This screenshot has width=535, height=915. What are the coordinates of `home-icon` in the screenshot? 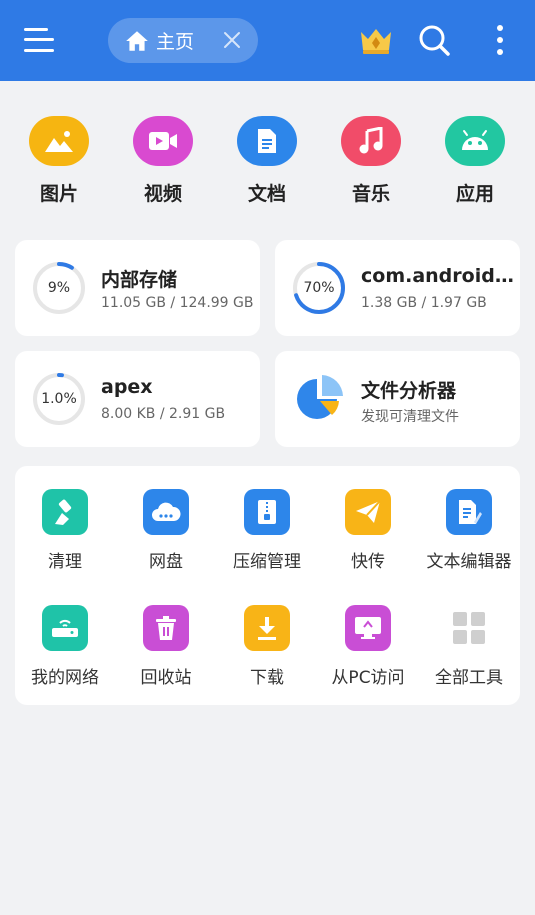 It's located at (137, 40).